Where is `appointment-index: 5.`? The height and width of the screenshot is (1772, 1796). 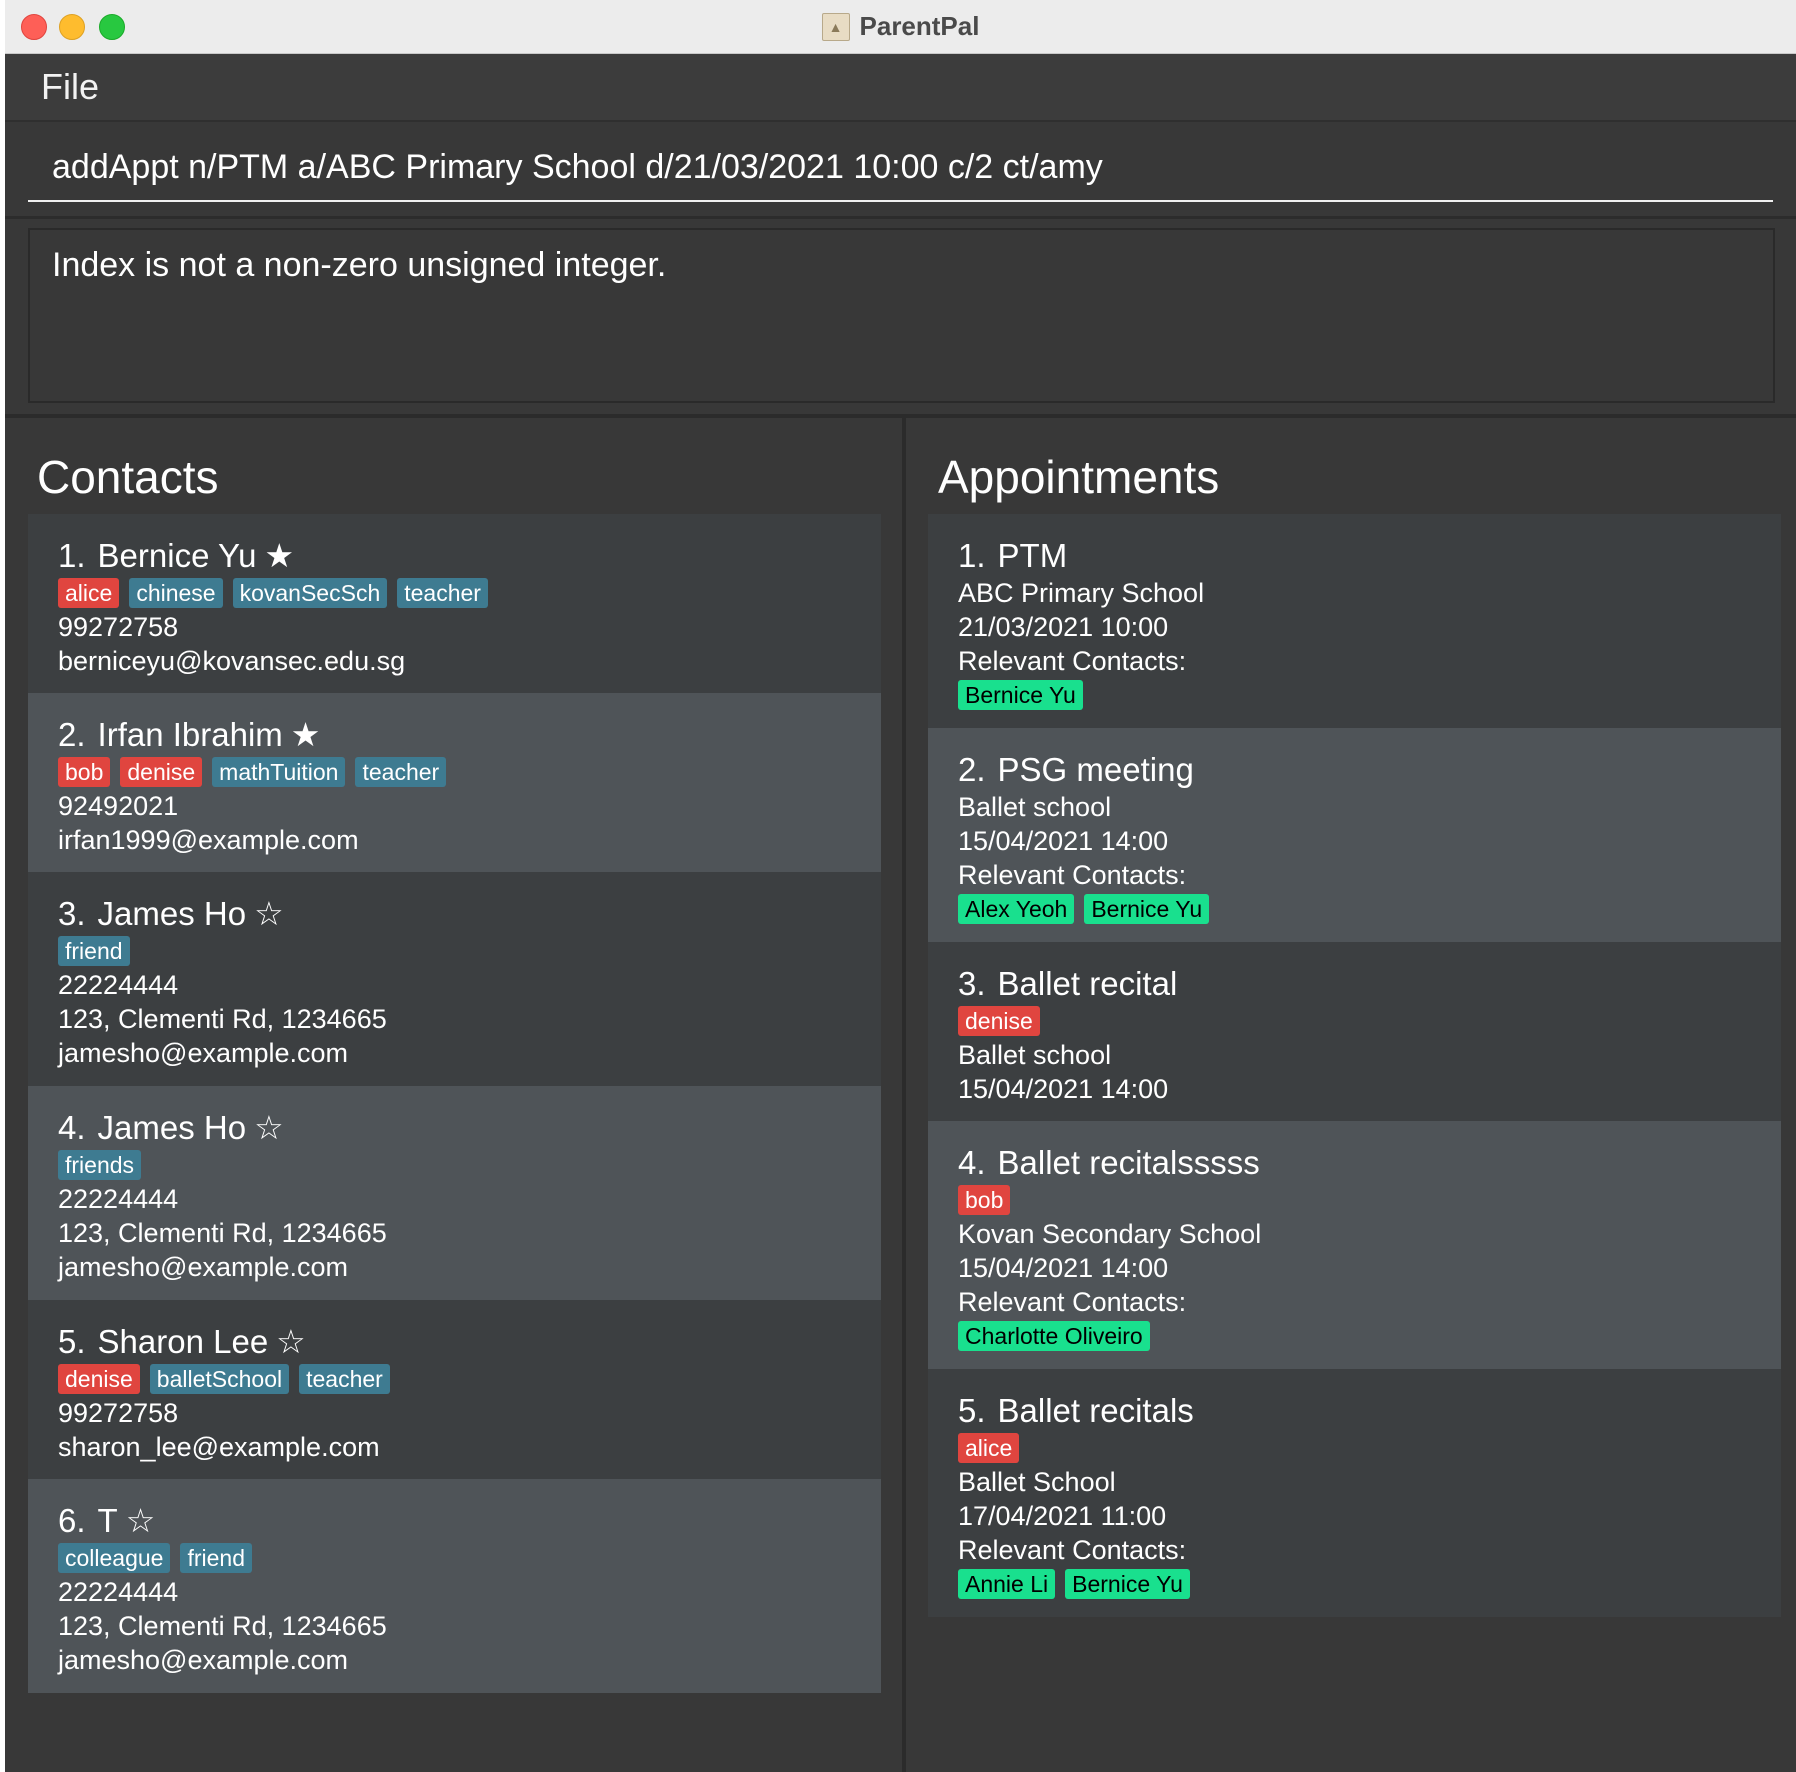 appointment-index: 5. is located at coordinates (972, 1410).